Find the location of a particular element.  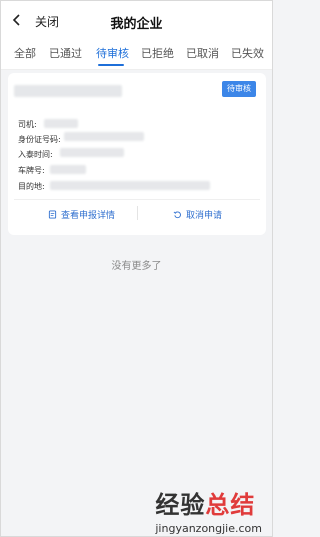

undo-icon is located at coordinates (177, 215).